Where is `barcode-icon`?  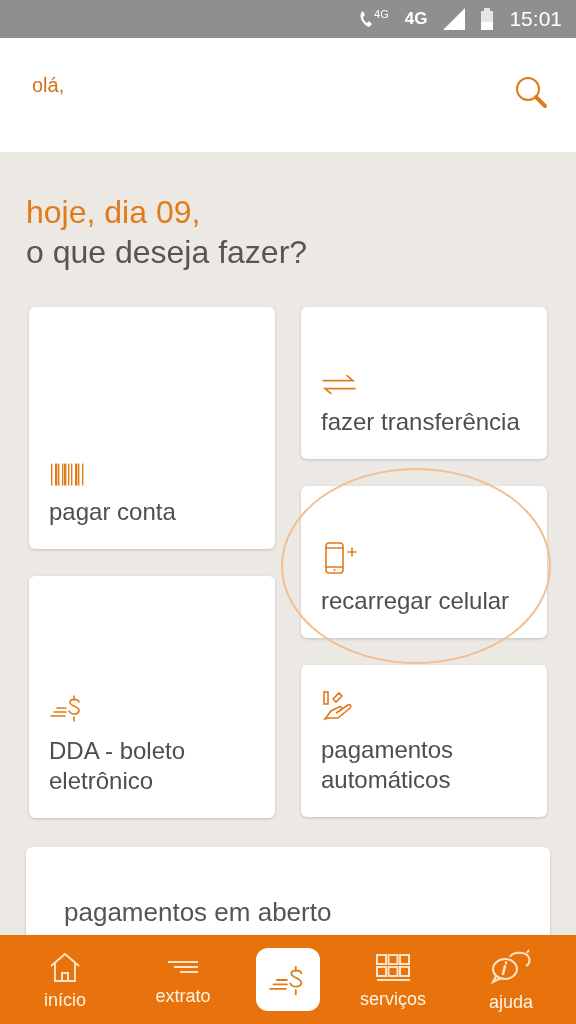 barcode-icon is located at coordinates (67, 474).